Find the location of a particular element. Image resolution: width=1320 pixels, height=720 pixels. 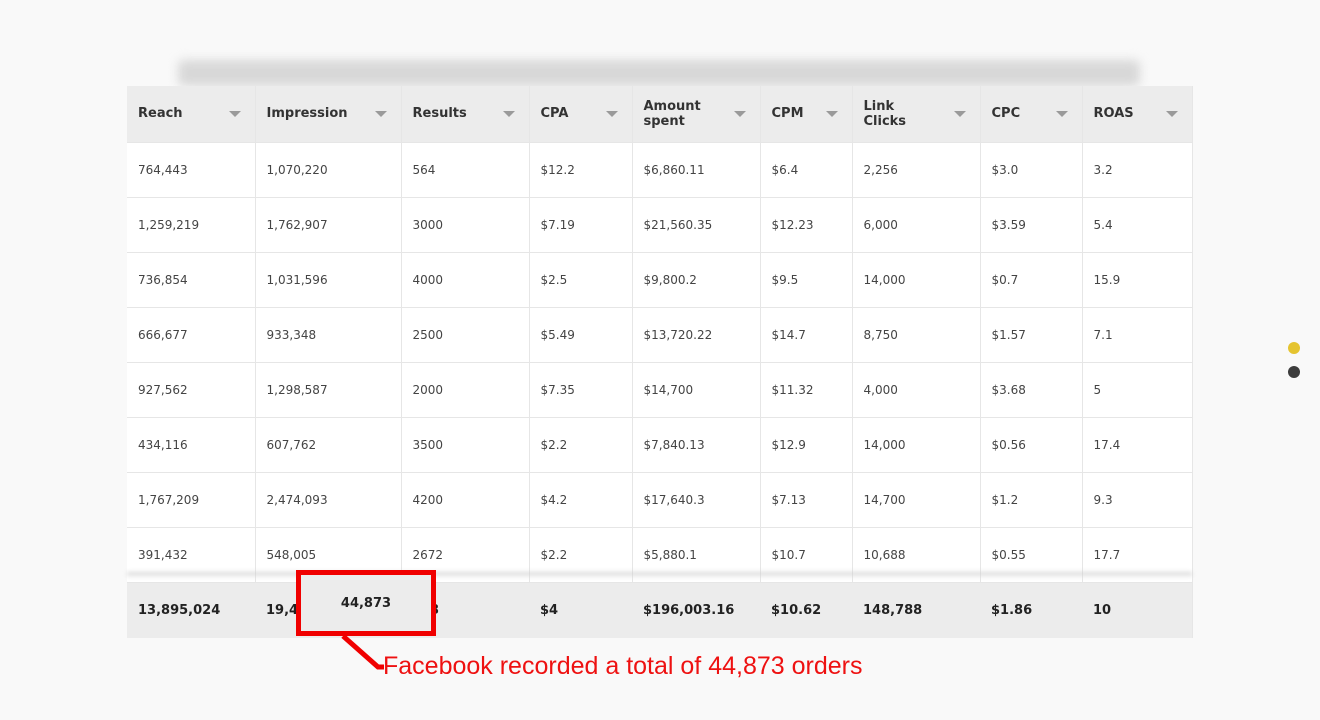

column-header-label: Link Clicks is located at coordinates (885, 113).